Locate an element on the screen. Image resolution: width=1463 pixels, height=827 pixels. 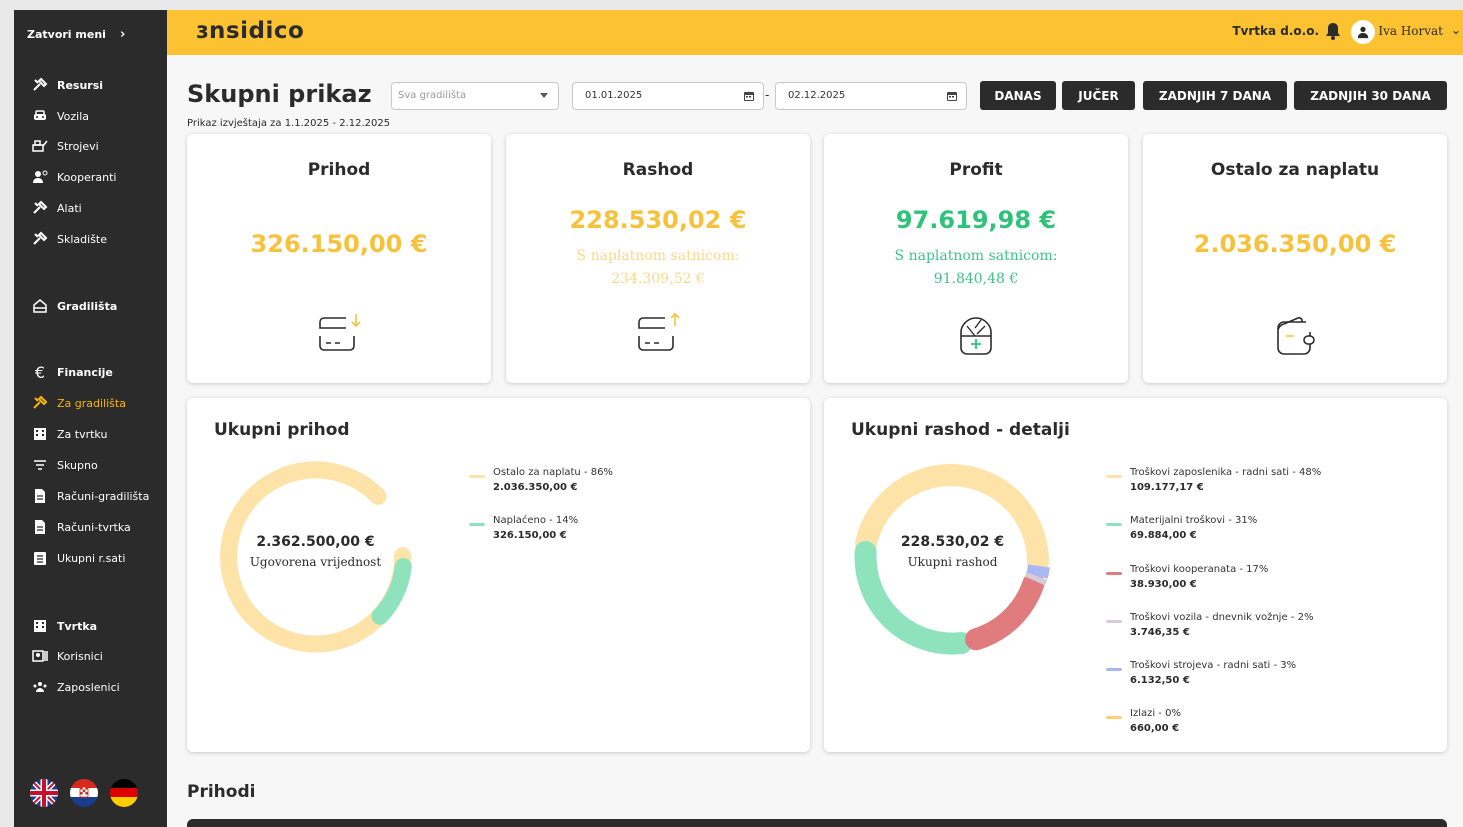
topbar: ɜnsidico Tvrtka d.o.o. Iva Horvat ⌄ is located at coordinates (815, 32).